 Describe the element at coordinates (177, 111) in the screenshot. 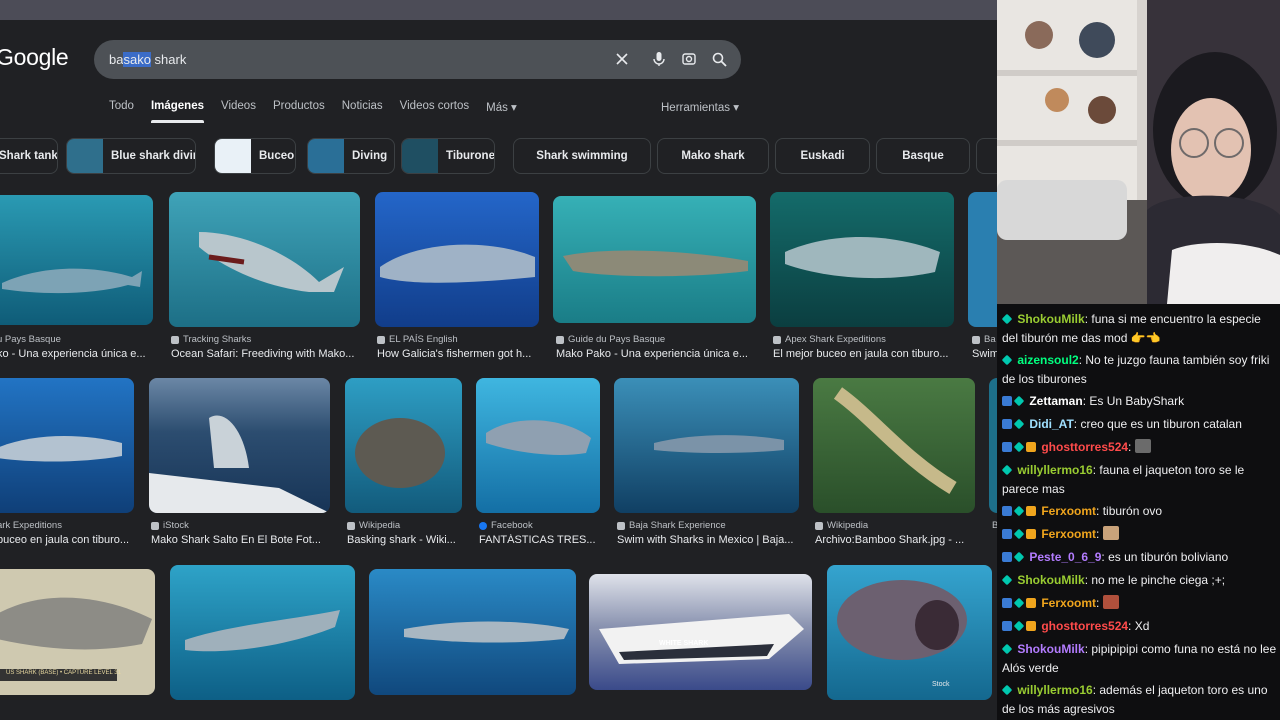

I see `tab-imagenes: Imágenes` at that location.